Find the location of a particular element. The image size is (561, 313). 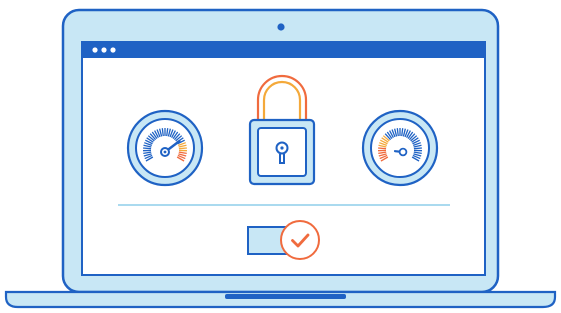

checkmark-badge is located at coordinates (300, 240).